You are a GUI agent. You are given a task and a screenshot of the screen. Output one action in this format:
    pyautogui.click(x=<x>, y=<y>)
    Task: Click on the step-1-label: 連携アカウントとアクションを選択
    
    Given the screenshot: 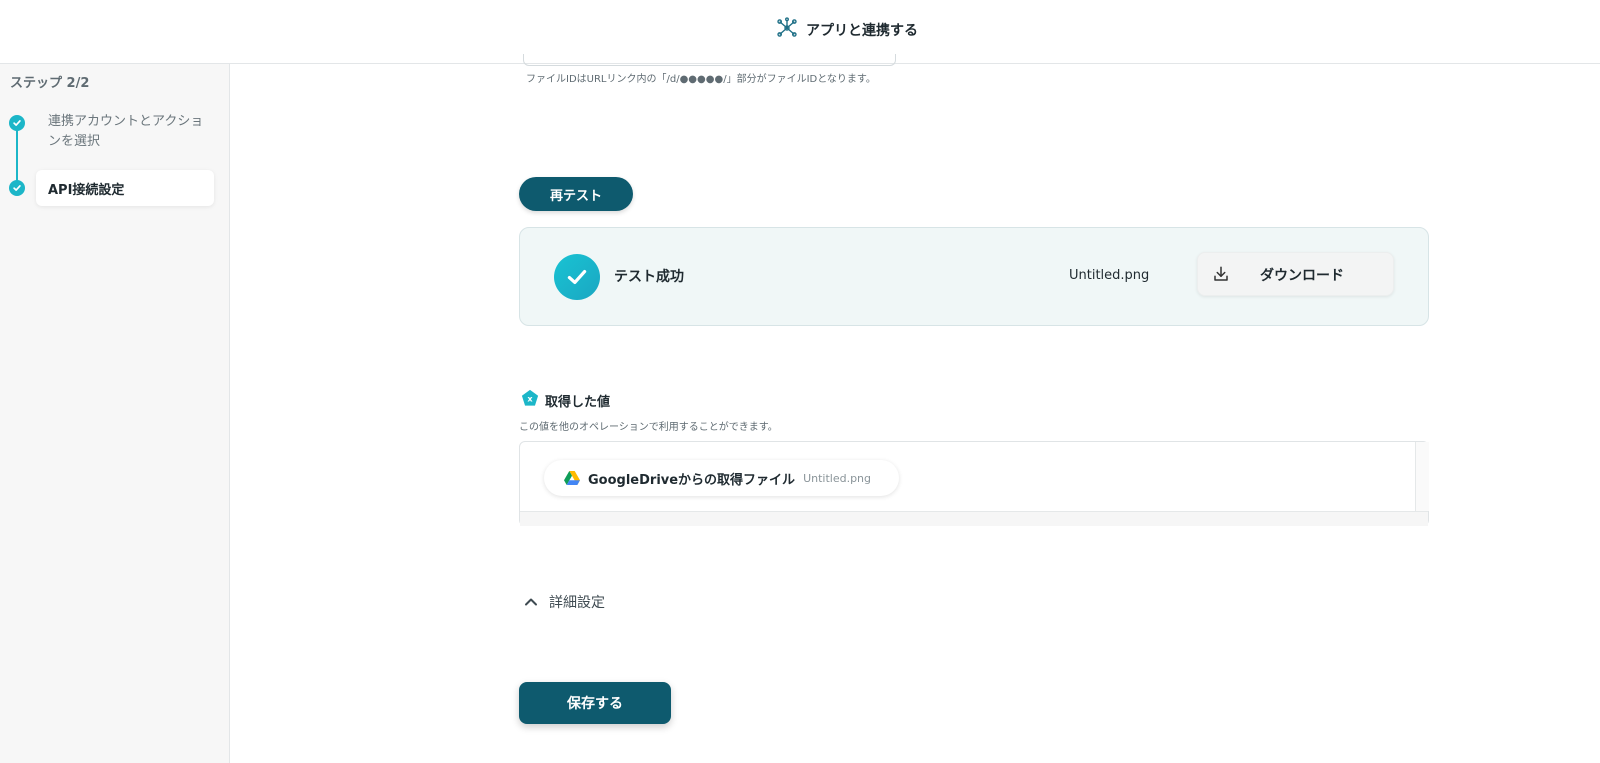 What is the action you would take?
    pyautogui.click(x=128, y=132)
    